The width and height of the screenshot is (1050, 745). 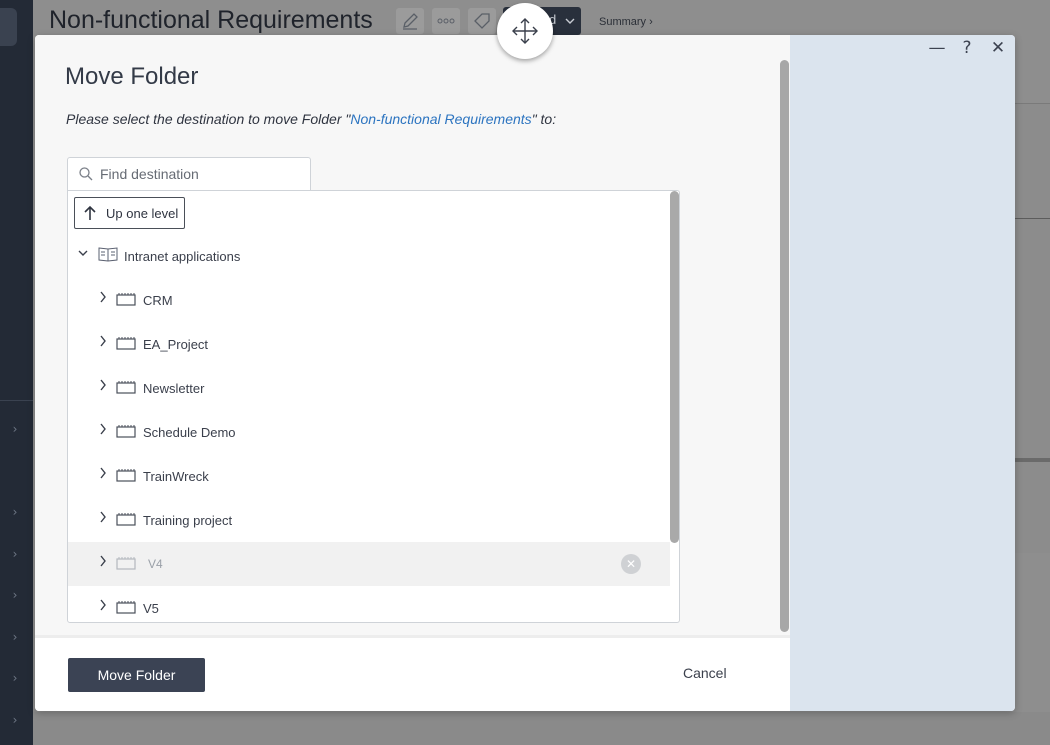 I want to click on tree-item-intranet-applications: Intranet applications, so click(x=369, y=256).